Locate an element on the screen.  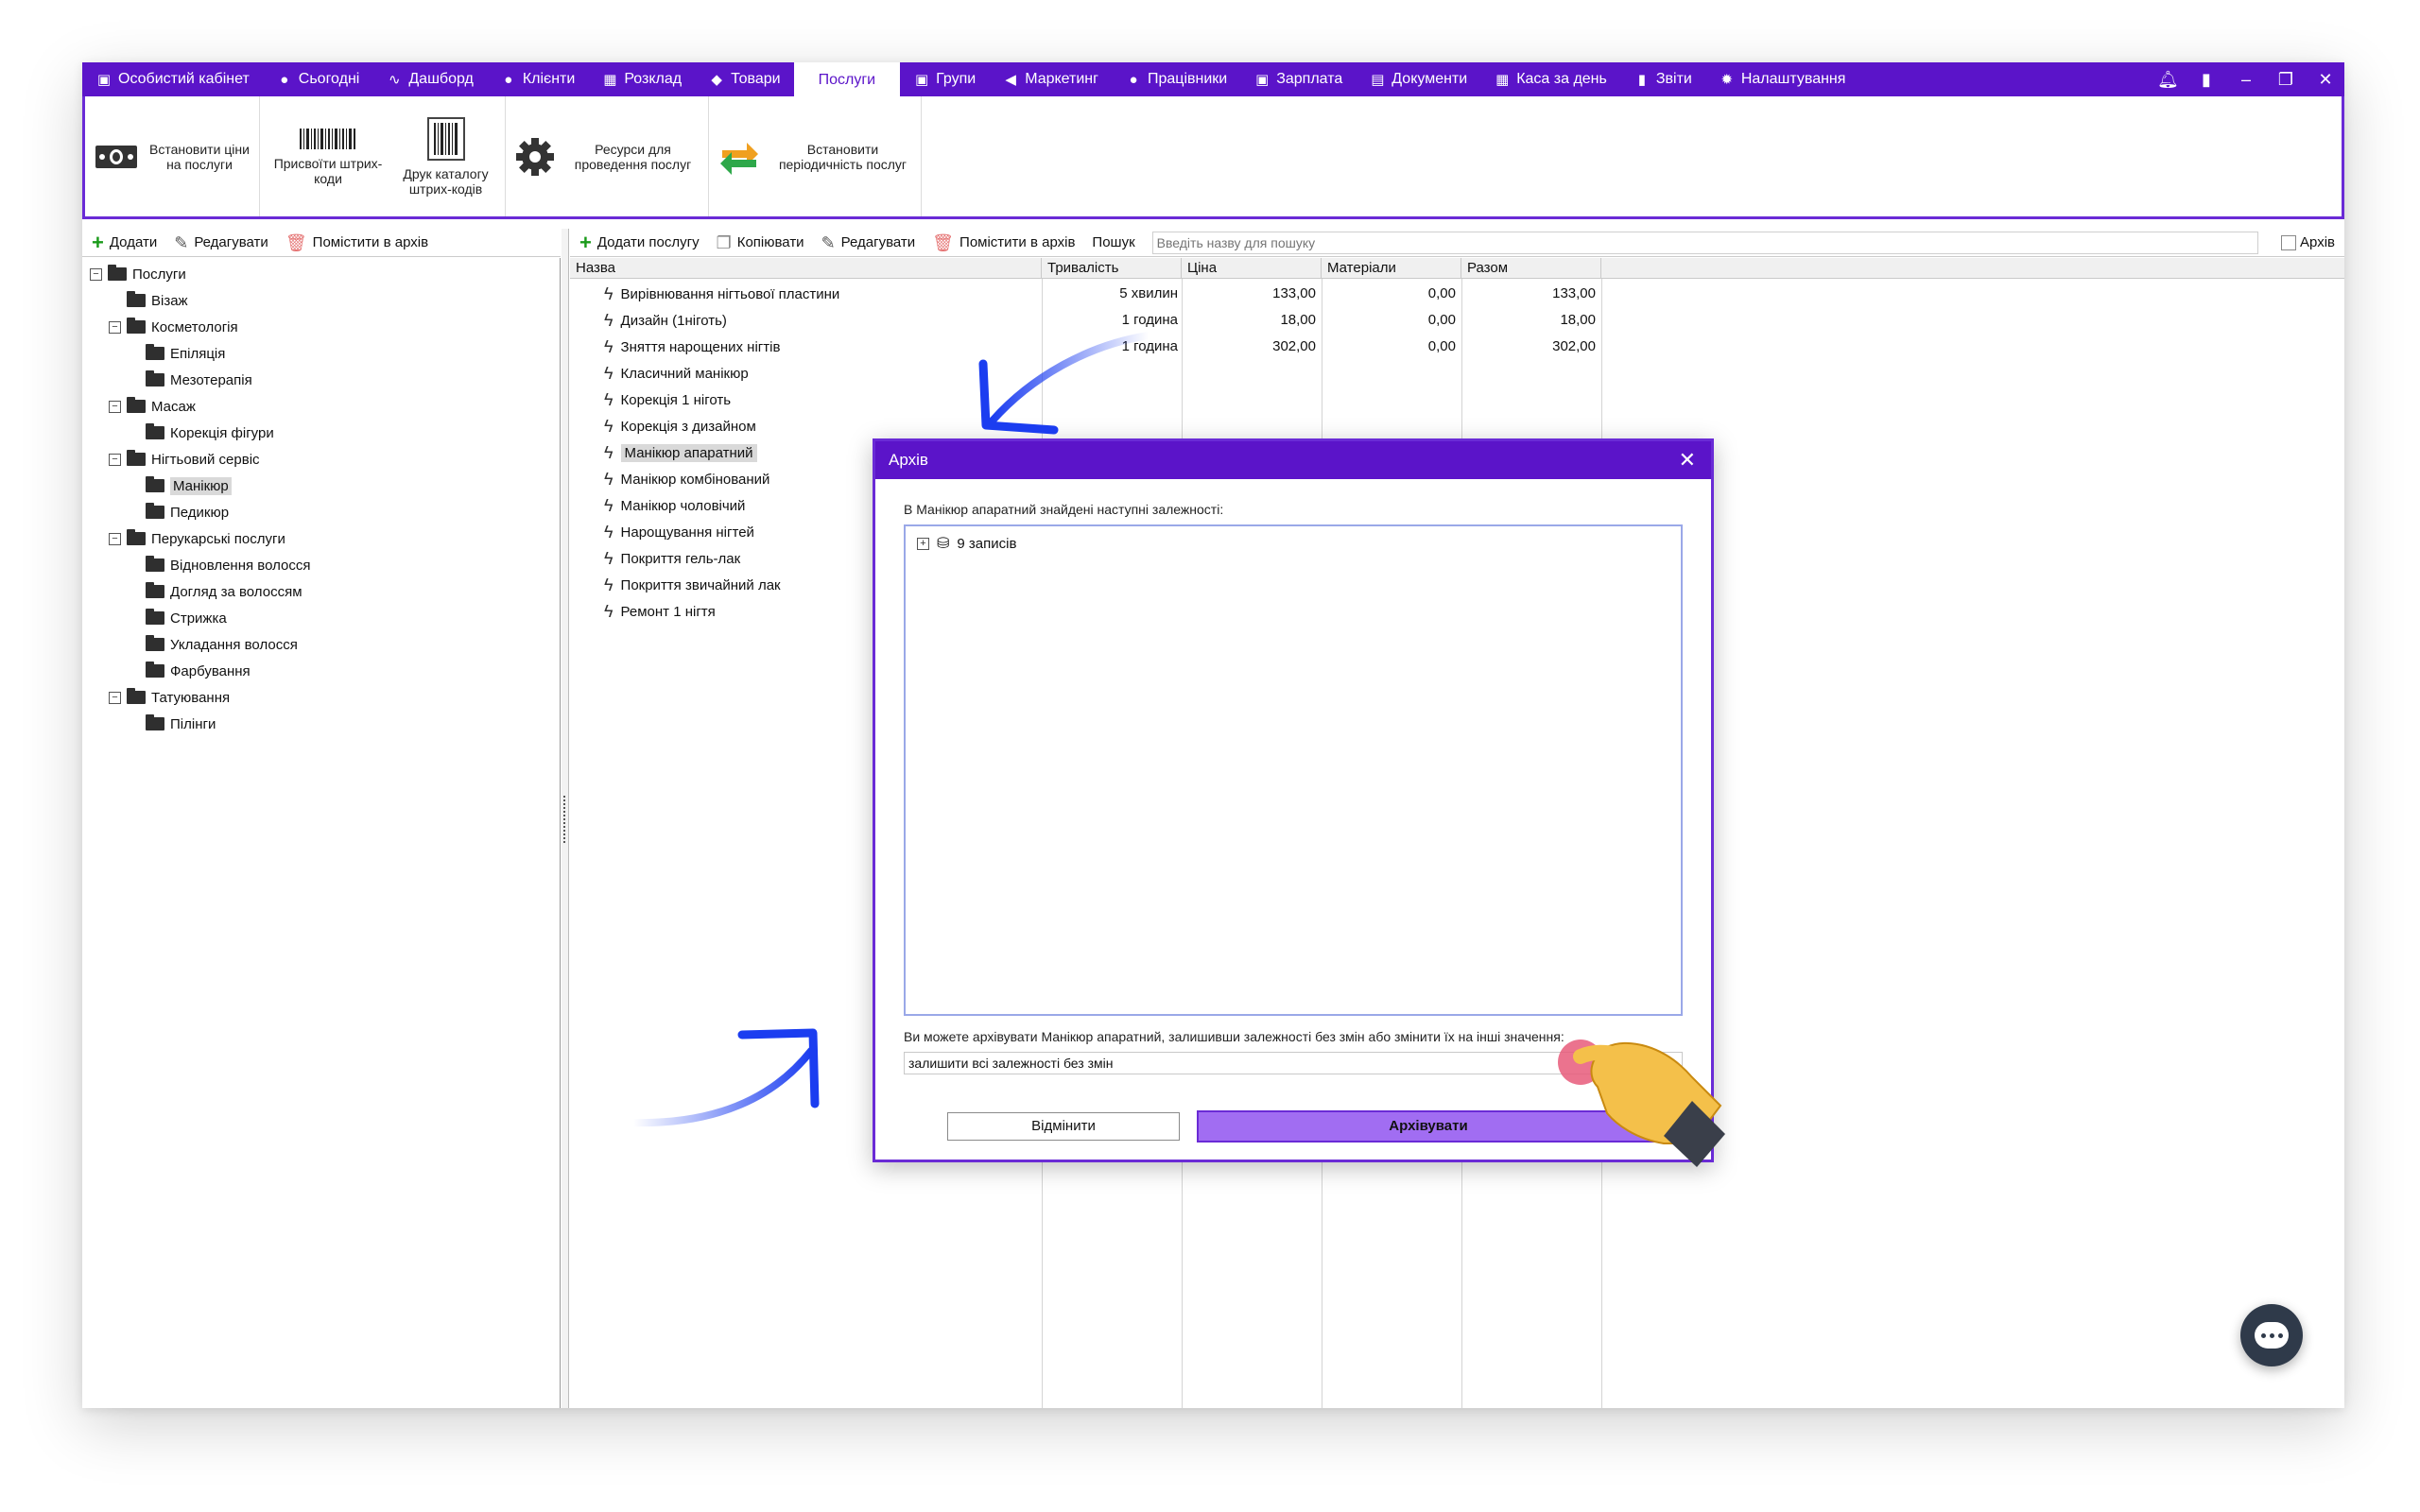
tree-node: Манікюр is located at coordinates (180, 485).